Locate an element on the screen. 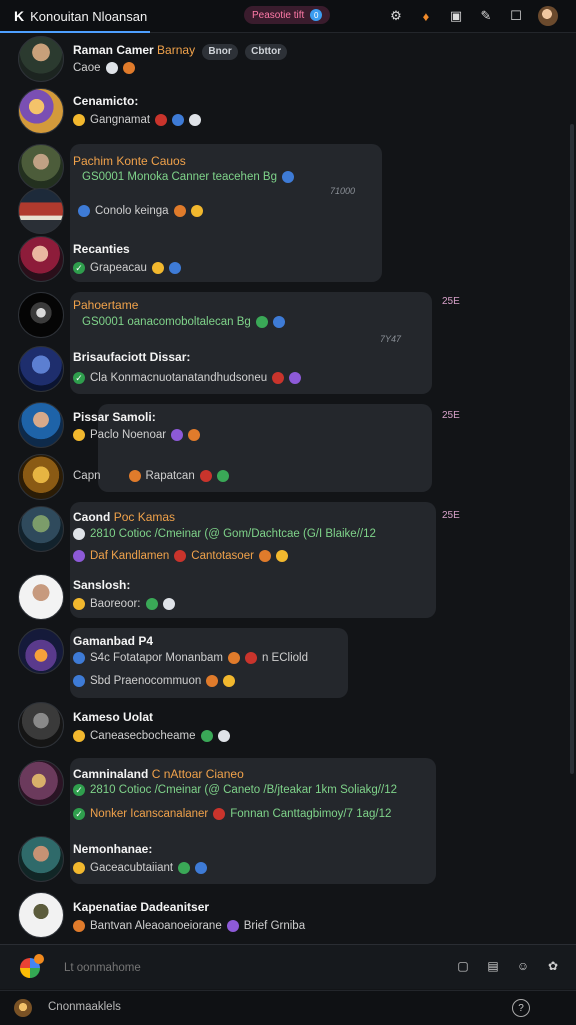 Image resolution: width=576 pixels, height=1025 pixels. author-tag: Poc Kamas is located at coordinates (144, 517).